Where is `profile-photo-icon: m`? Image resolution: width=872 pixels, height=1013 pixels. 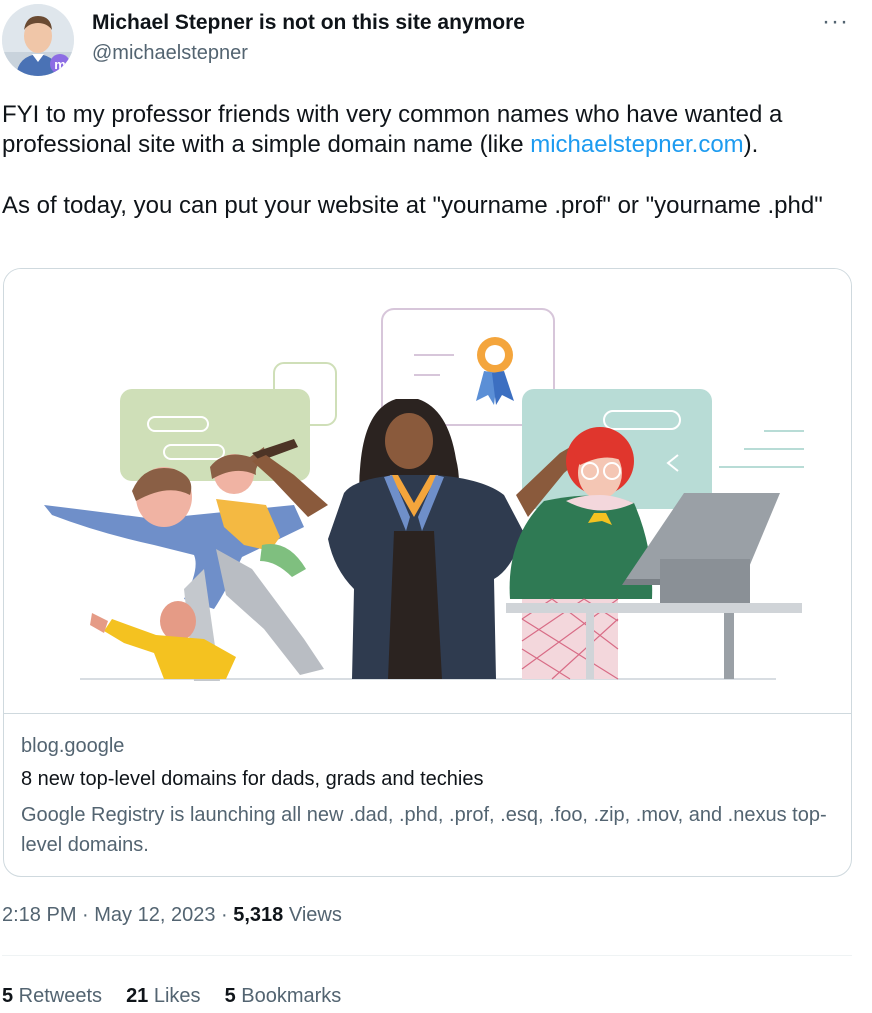 profile-photo-icon: m is located at coordinates (38, 40).